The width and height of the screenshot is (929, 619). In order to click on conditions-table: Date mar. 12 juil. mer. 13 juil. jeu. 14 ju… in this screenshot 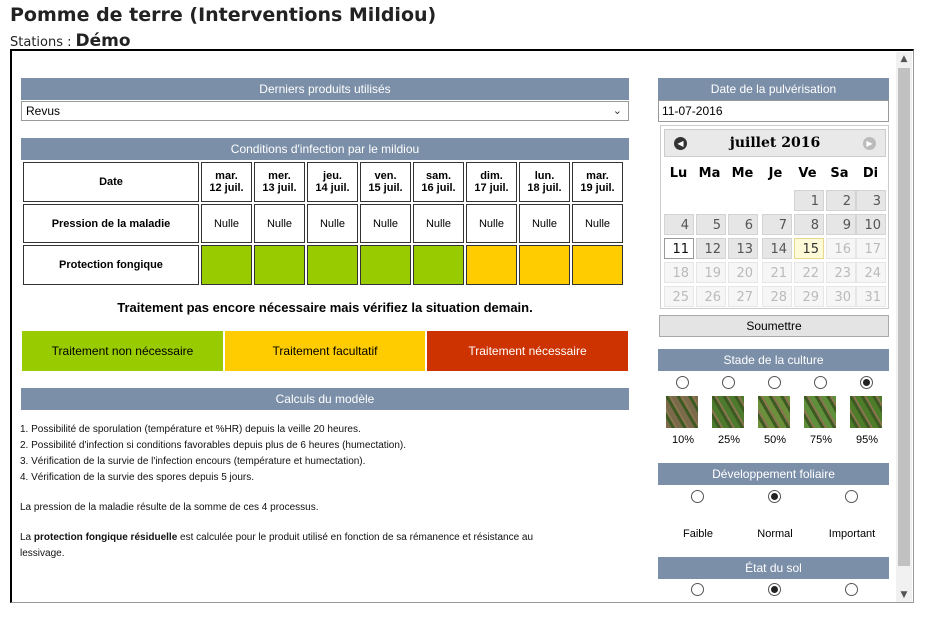, I will do `click(323, 223)`.